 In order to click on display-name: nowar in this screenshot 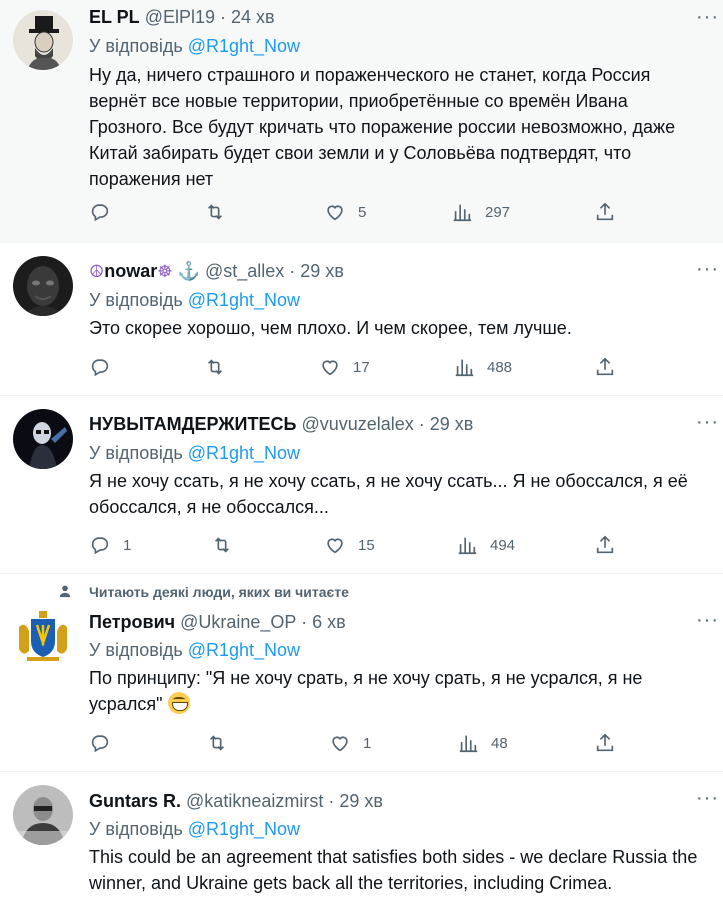, I will do `click(130, 271)`.